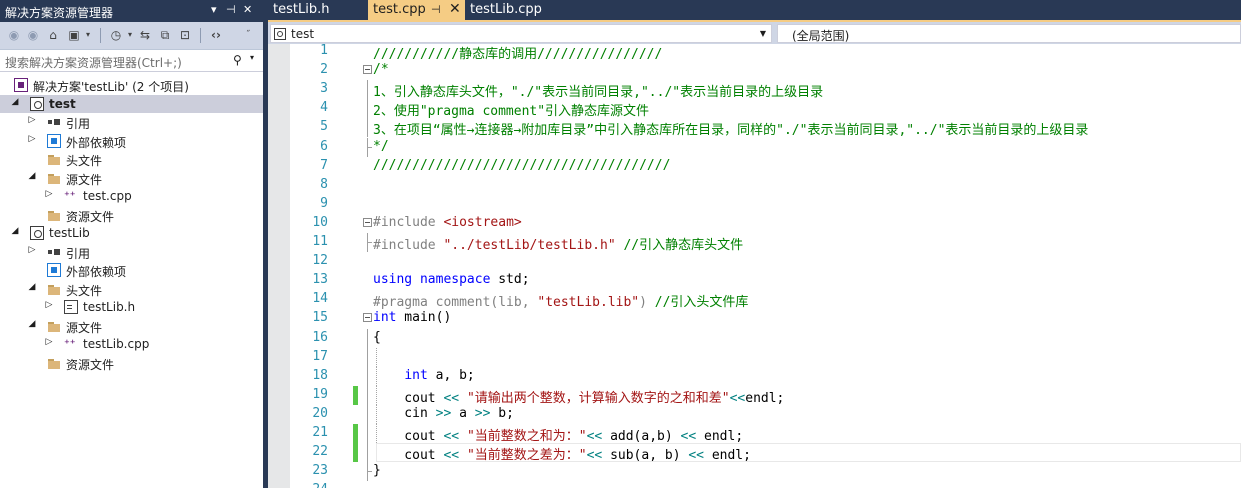 The width and height of the screenshot is (1241, 488). I want to click on show-all-files-icon: ⊡, so click(185, 35).